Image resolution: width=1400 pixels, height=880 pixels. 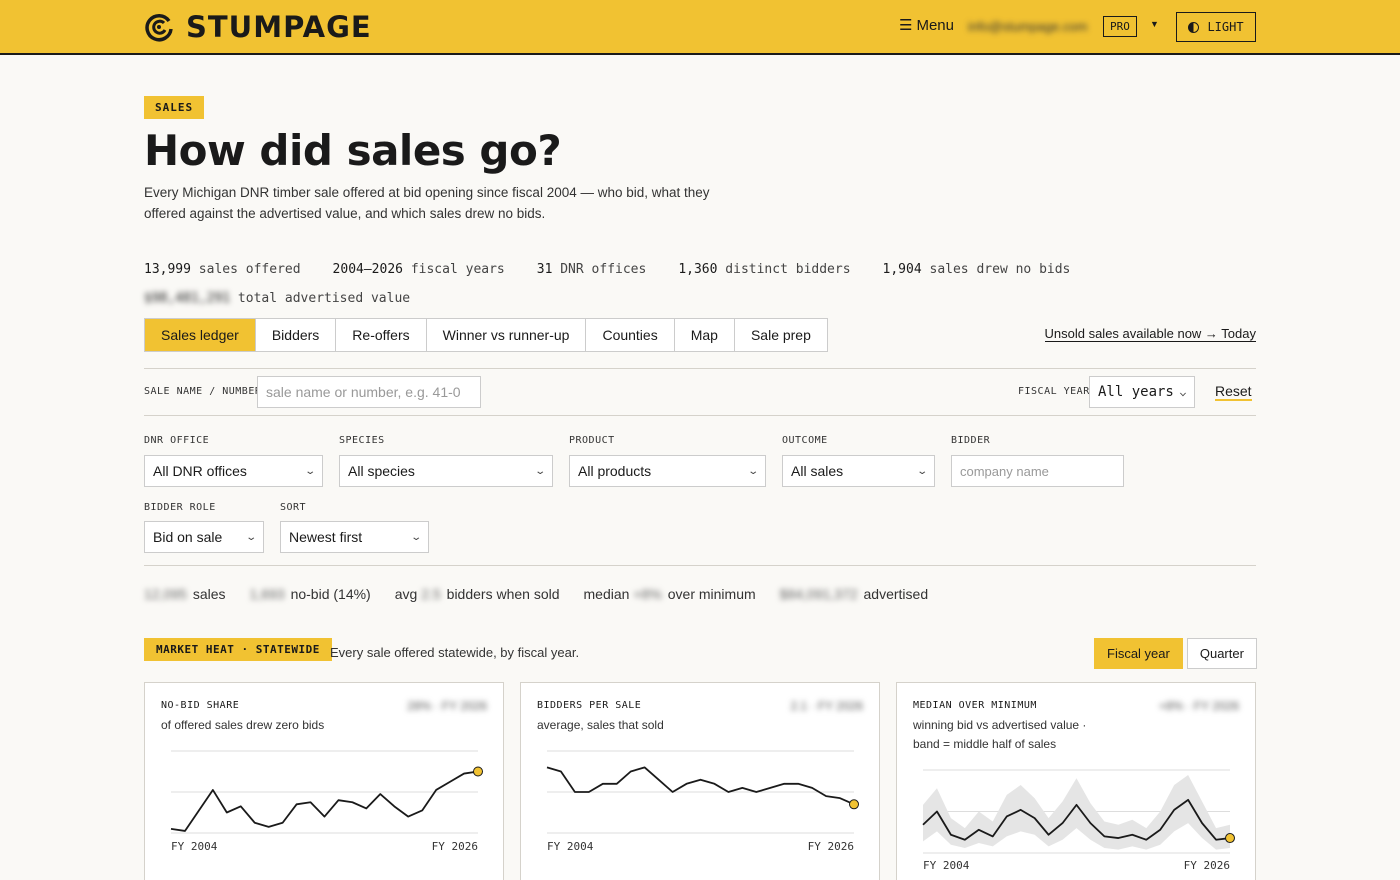 What do you see at coordinates (976, 269) in the screenshot?
I see `stat-no-bid-sales: 1,904 sales drew no bids` at bounding box center [976, 269].